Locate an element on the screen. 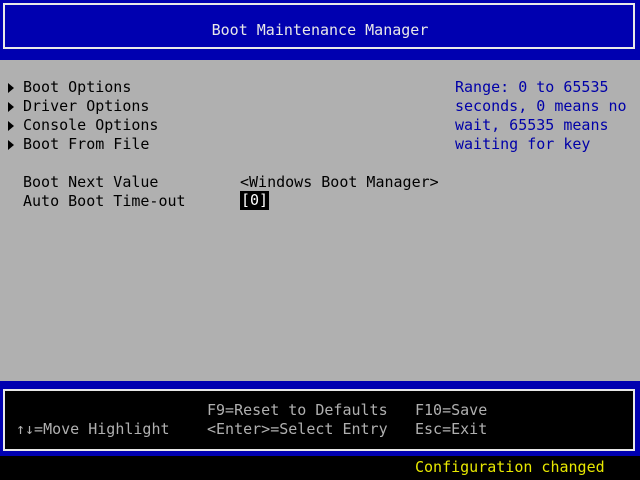 This screenshot has height=480, width=640. hint-exit: Esc=Exit is located at coordinates (451, 429).